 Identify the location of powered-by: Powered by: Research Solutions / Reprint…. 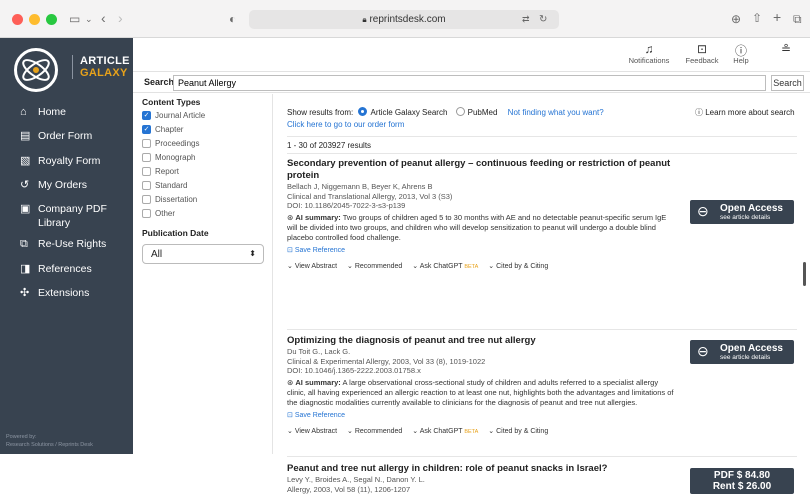
(49, 441).